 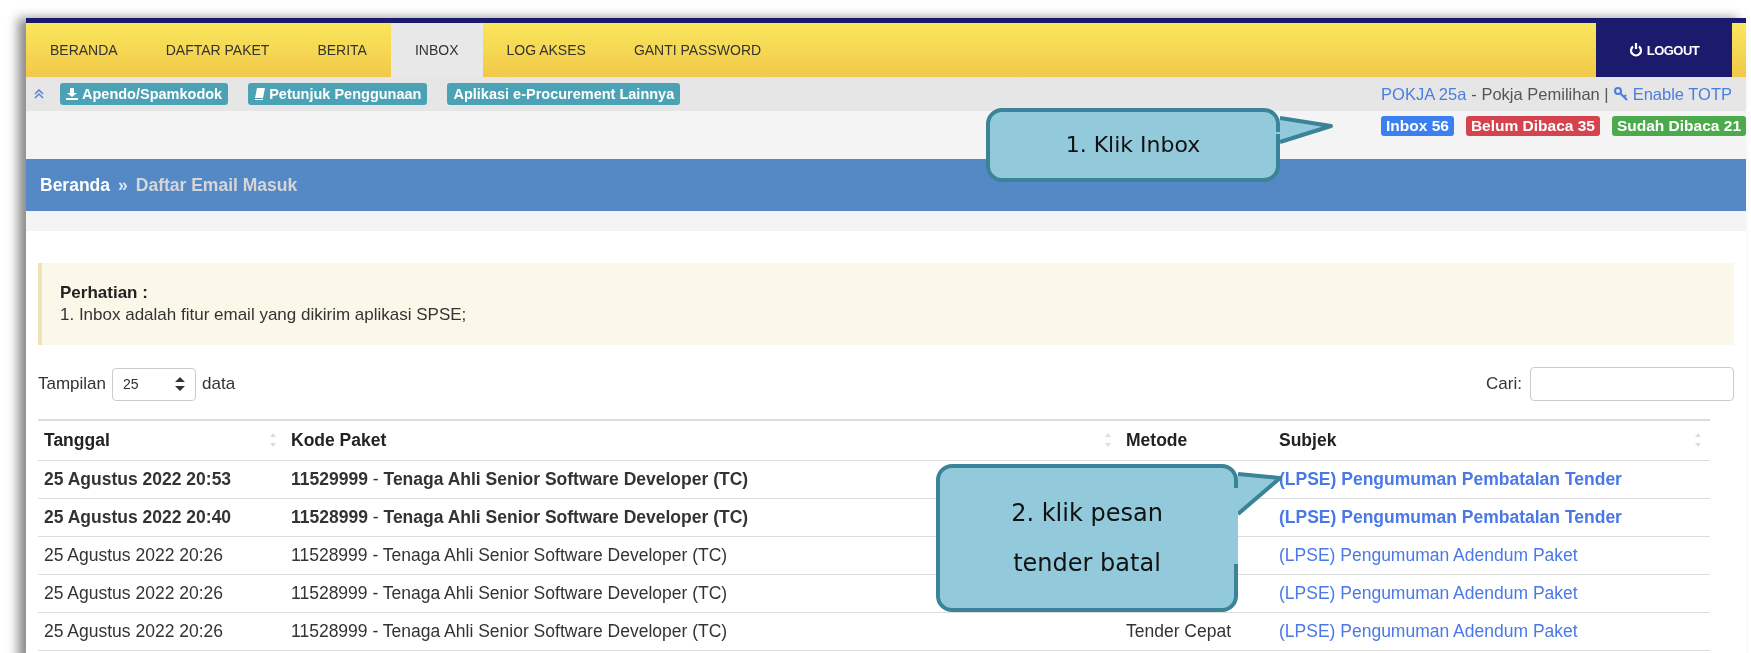 What do you see at coordinates (217, 50) in the screenshot?
I see `nav-tab: DAFTAR PAKET` at bounding box center [217, 50].